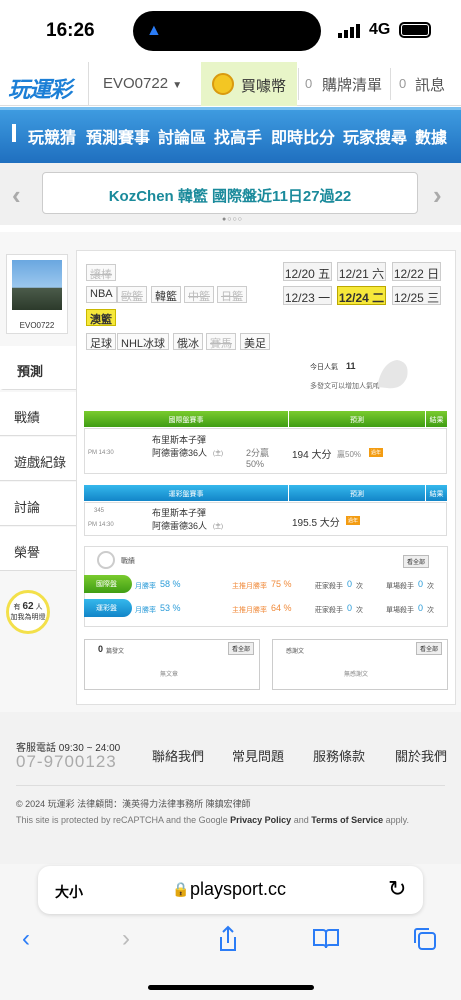  I want to click on chip-tab: 讓棒, so click(101, 272).